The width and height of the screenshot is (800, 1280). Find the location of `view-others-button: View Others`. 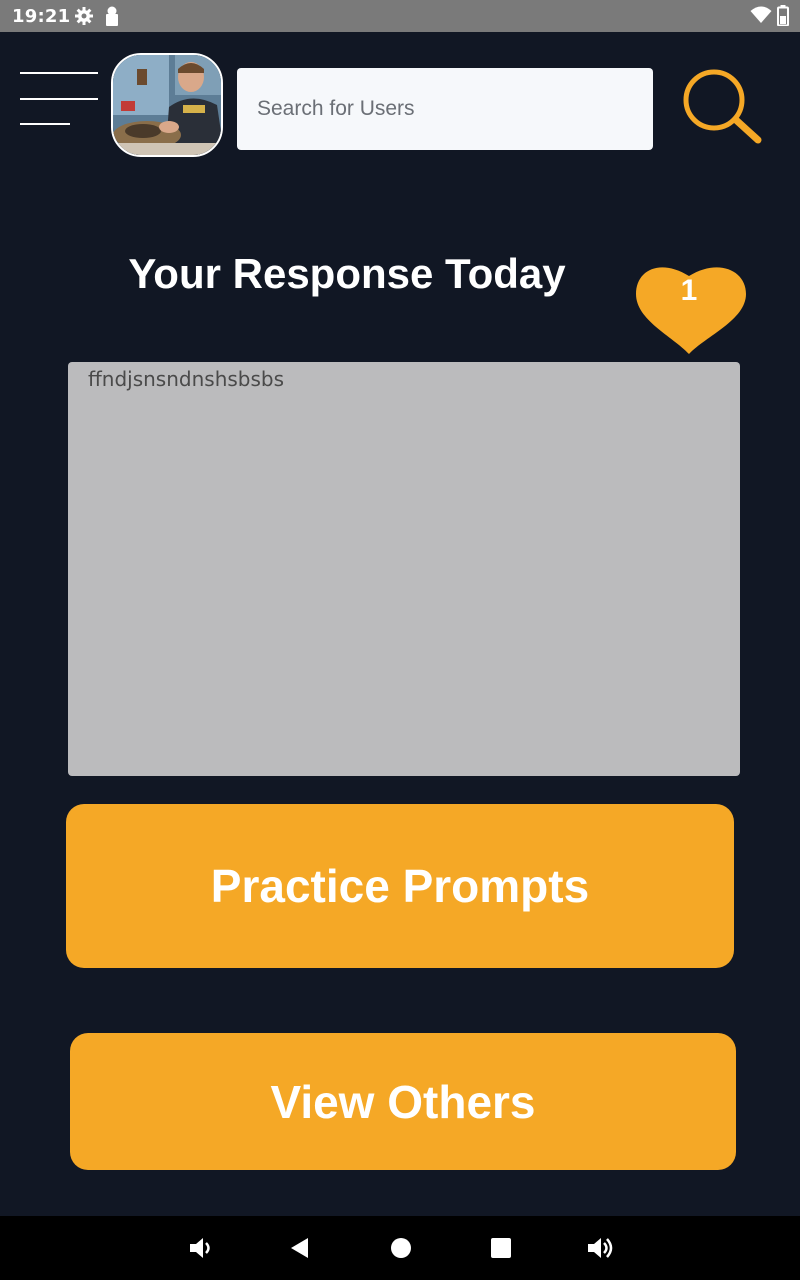

view-others-button: View Others is located at coordinates (403, 1101).